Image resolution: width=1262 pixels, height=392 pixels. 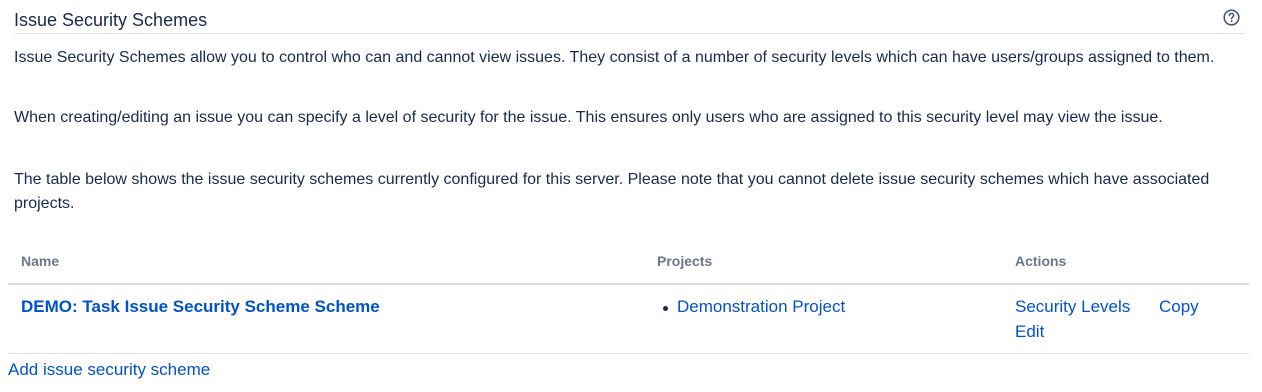 What do you see at coordinates (200, 307) in the screenshot?
I see `scheme-name-link: DEMO: Task Issue Security Scheme Scheme` at bounding box center [200, 307].